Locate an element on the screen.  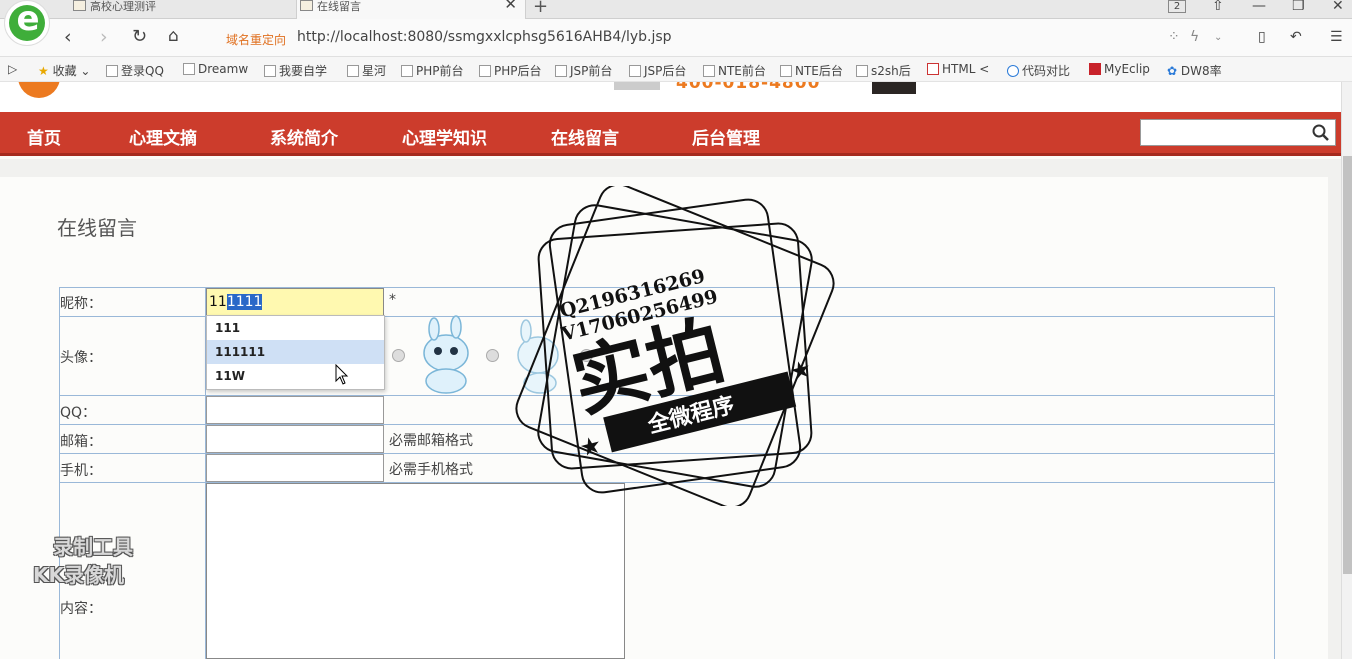
tab-count-badge: 2 is located at coordinates (1177, 6).